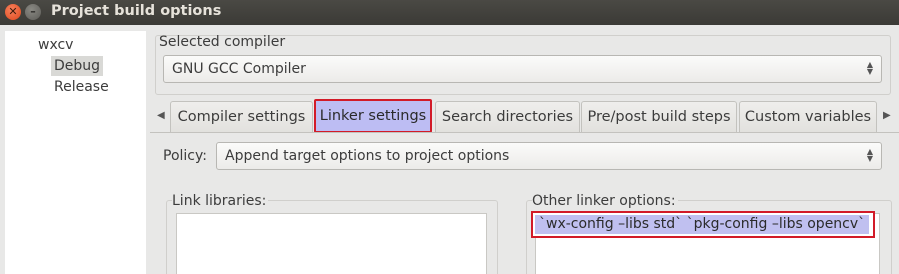 This screenshot has width=899, height=274. Describe the element at coordinates (367, 156) in the screenshot. I see `policy-select-value: Append target options to project options` at that location.